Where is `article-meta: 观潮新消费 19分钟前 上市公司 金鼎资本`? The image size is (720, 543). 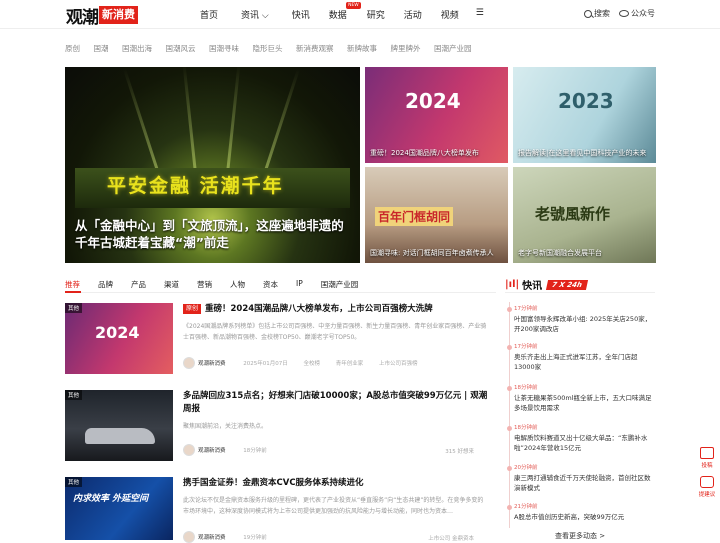
article-meta: 观潮新消费 19分钟前 上市公司 金鼎资本 is located at coordinates (335, 537).